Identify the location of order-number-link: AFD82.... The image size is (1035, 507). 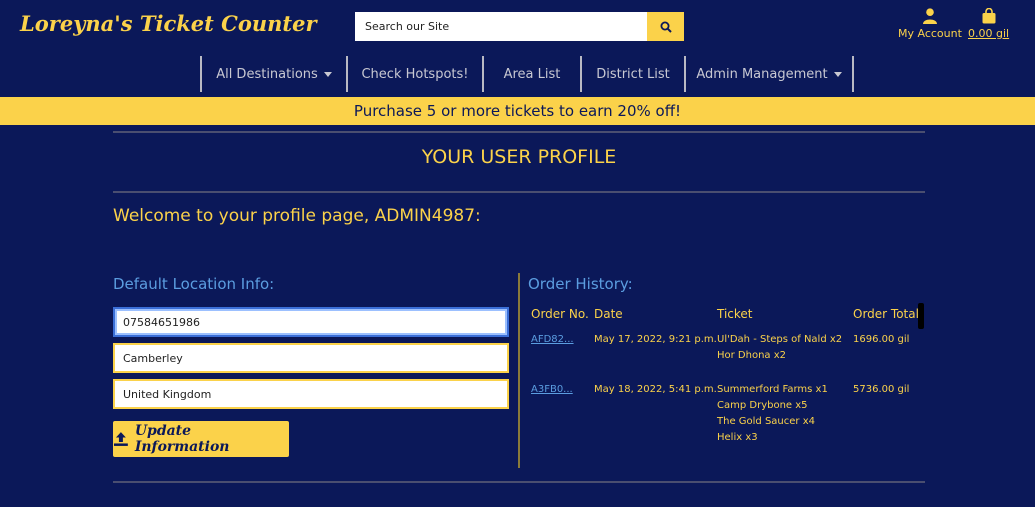
(552, 340).